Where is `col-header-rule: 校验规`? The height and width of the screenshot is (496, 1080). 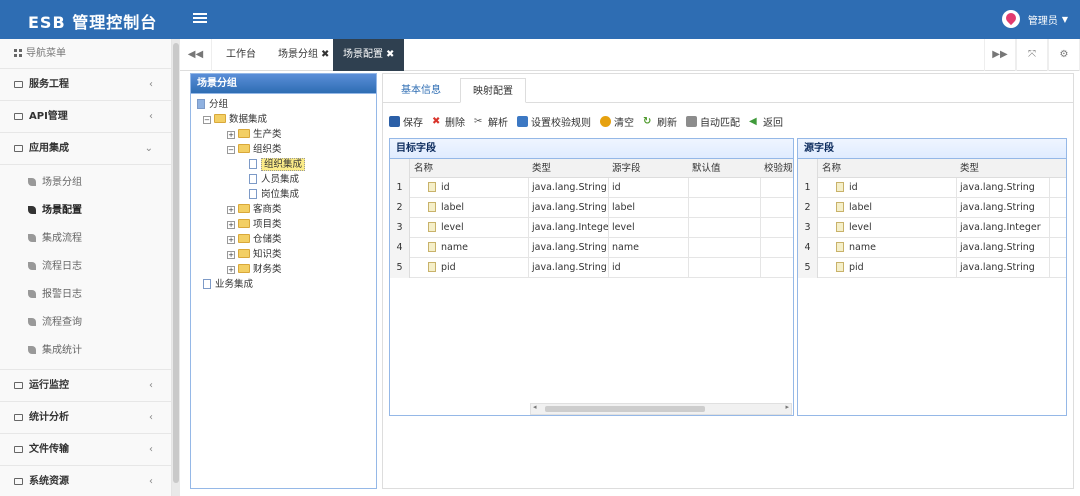 col-header-rule: 校验规 is located at coordinates (778, 168).